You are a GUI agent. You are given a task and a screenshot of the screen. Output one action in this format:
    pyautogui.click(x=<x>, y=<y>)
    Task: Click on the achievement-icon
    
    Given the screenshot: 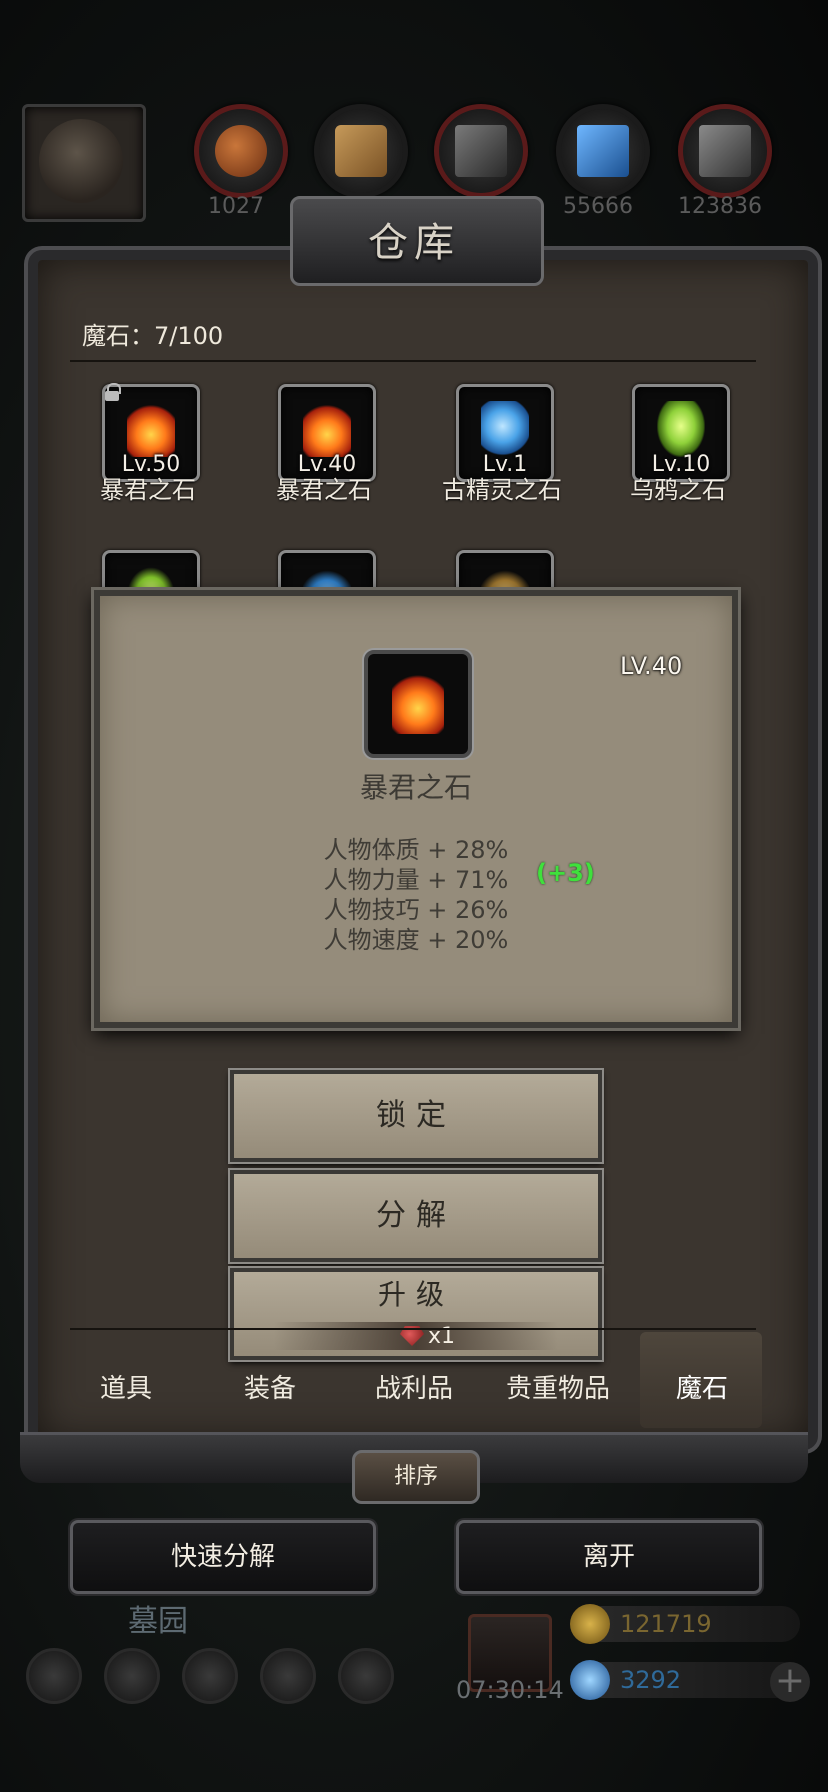 What is the action you would take?
    pyautogui.click(x=132, y=1676)
    